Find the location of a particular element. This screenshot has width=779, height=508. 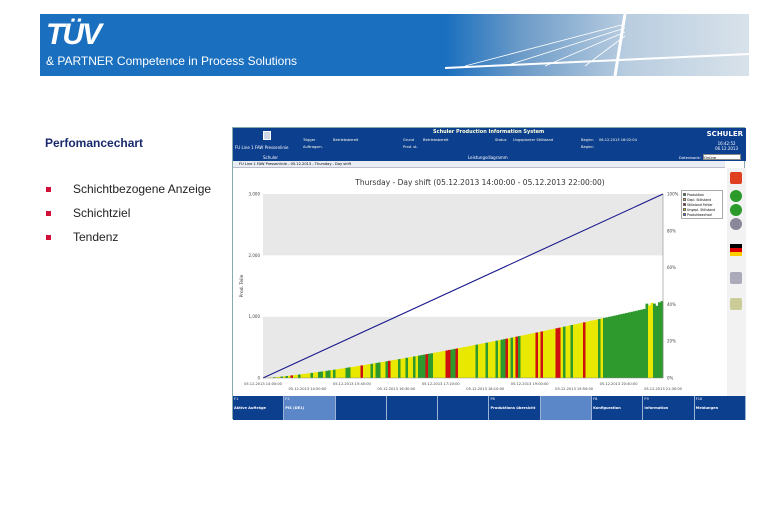

forward-icon is located at coordinates (736, 210).